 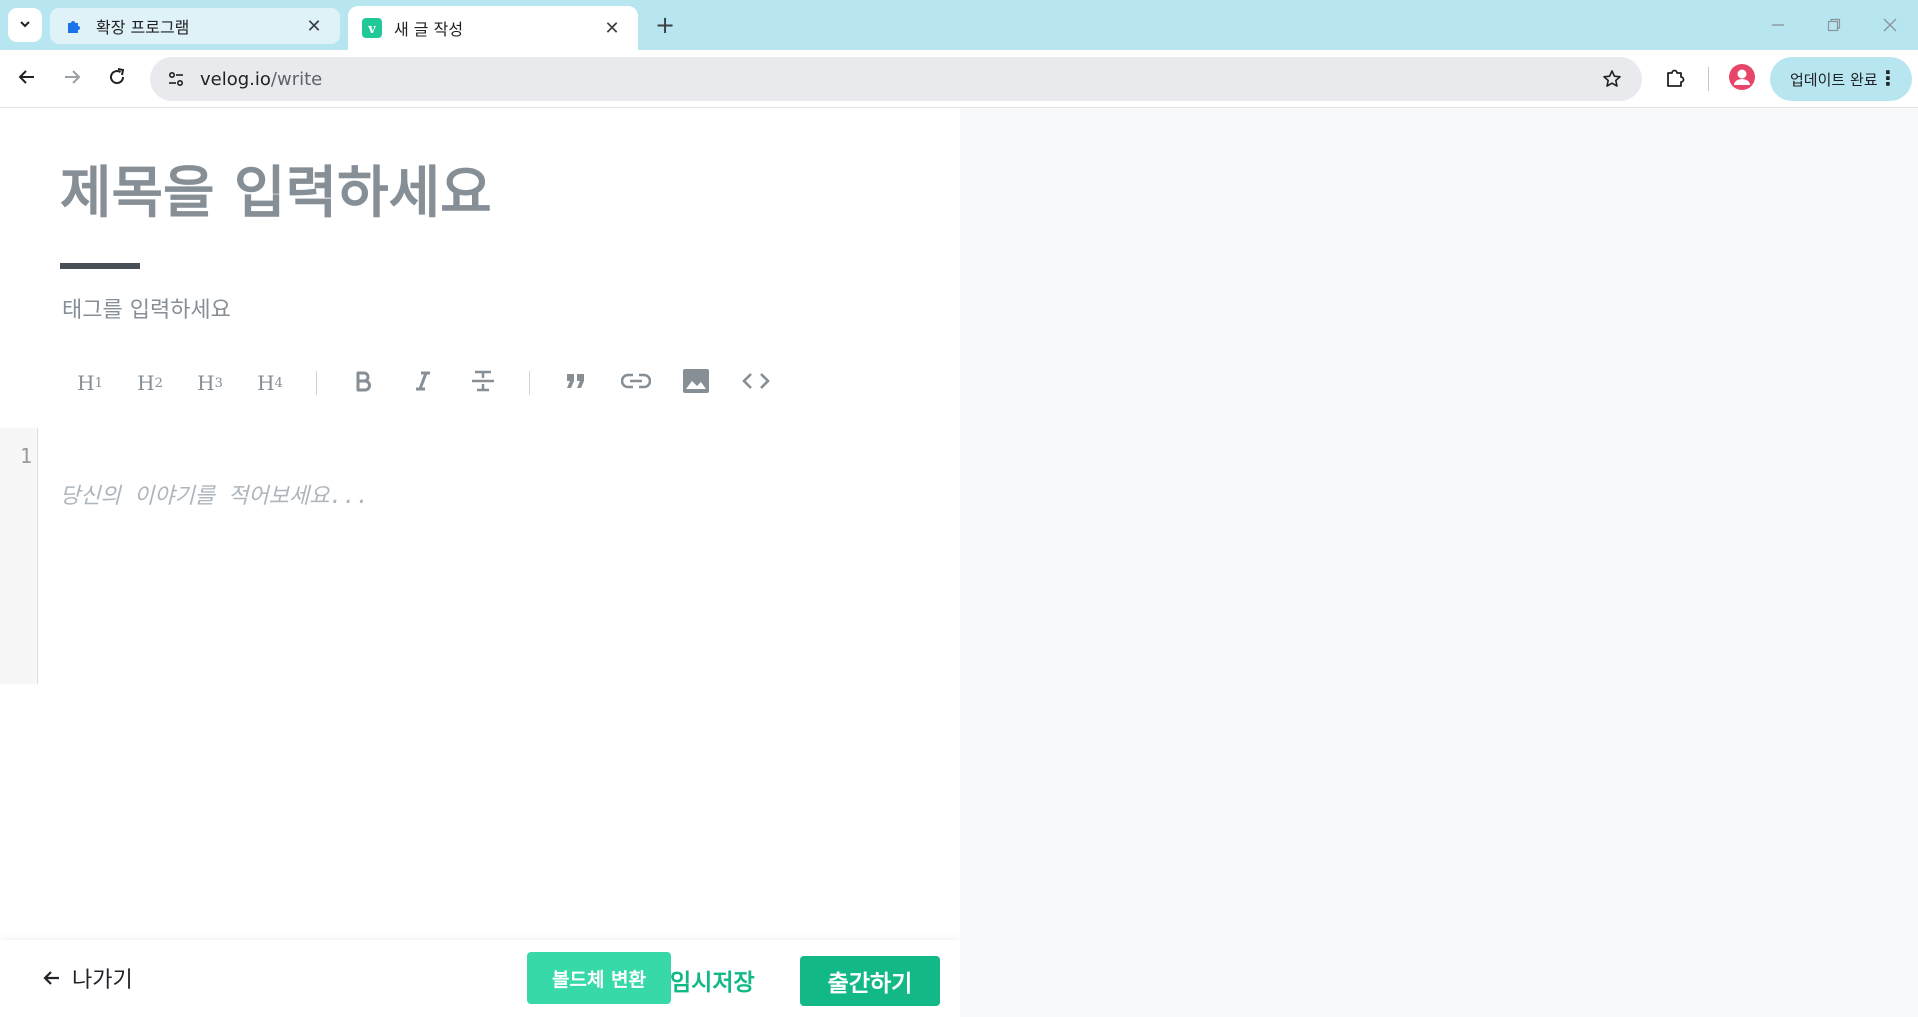 I want to click on address-bar: velog.io/write, so click(x=896, y=79).